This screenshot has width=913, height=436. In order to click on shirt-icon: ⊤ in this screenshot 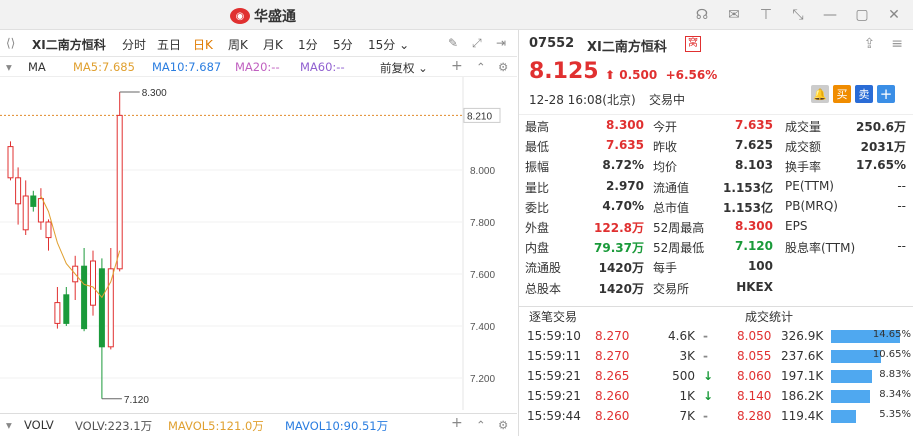, I will do `click(766, 15)`.